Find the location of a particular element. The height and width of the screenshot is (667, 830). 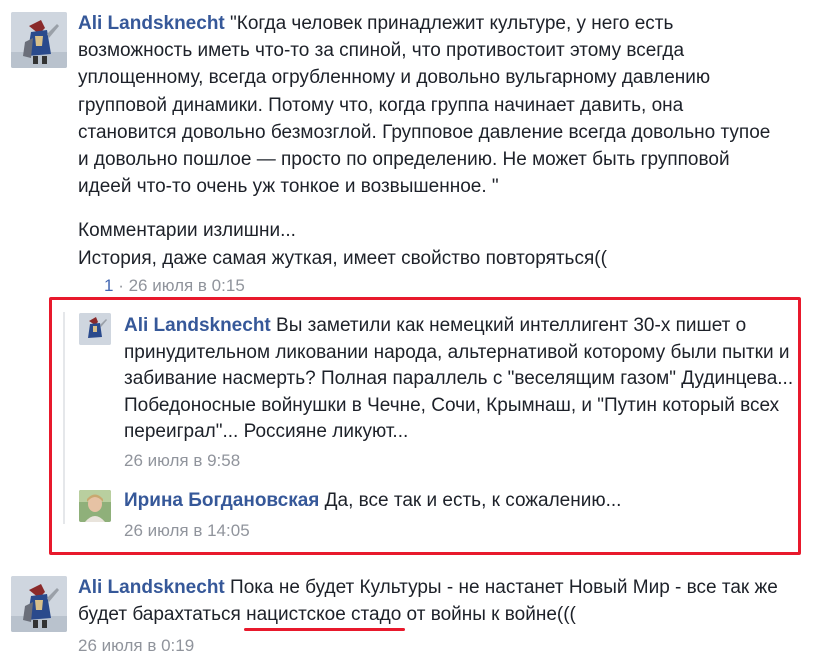

reply-thread-line is located at coordinates (64, 418).